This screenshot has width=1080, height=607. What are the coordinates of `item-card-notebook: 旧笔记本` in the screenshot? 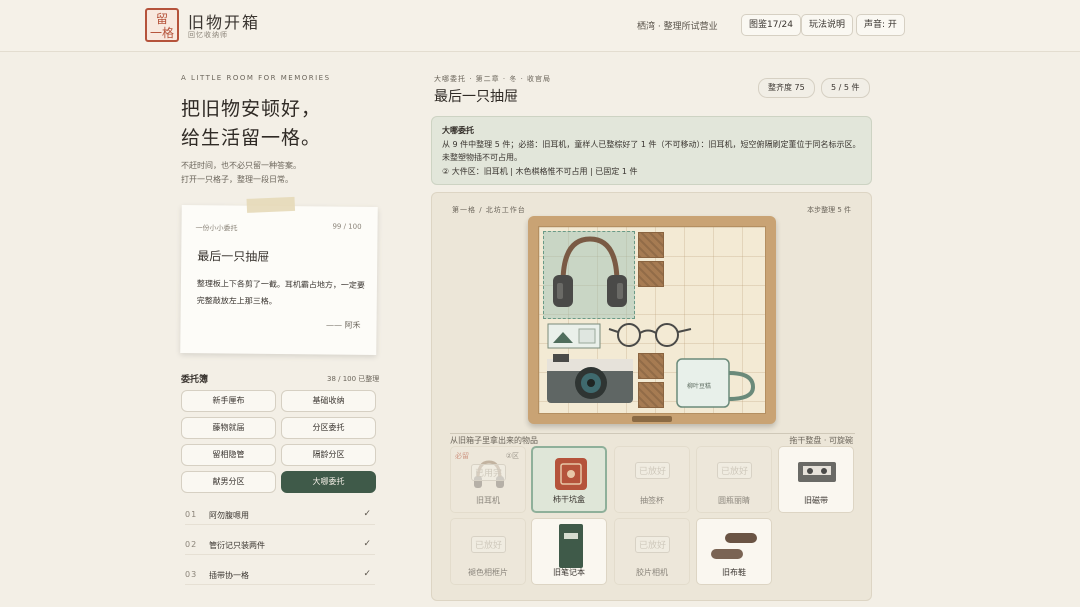 It's located at (569, 551).